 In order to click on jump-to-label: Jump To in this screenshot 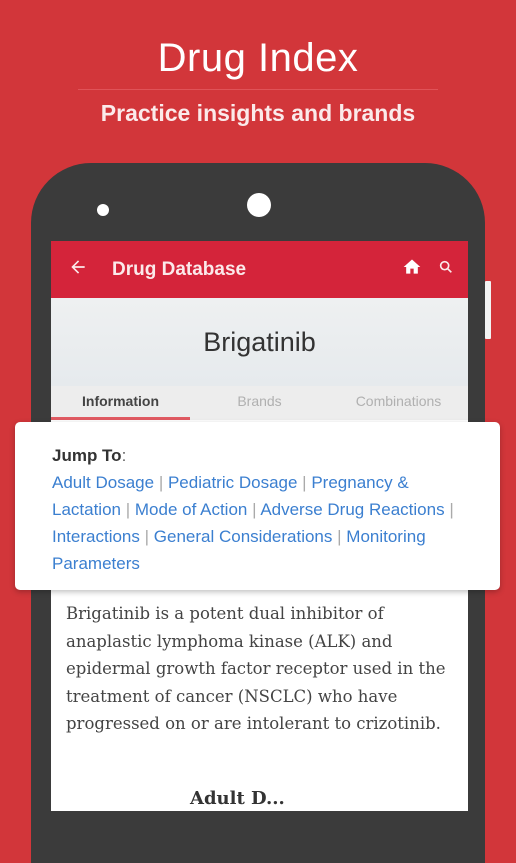, I will do `click(87, 455)`.